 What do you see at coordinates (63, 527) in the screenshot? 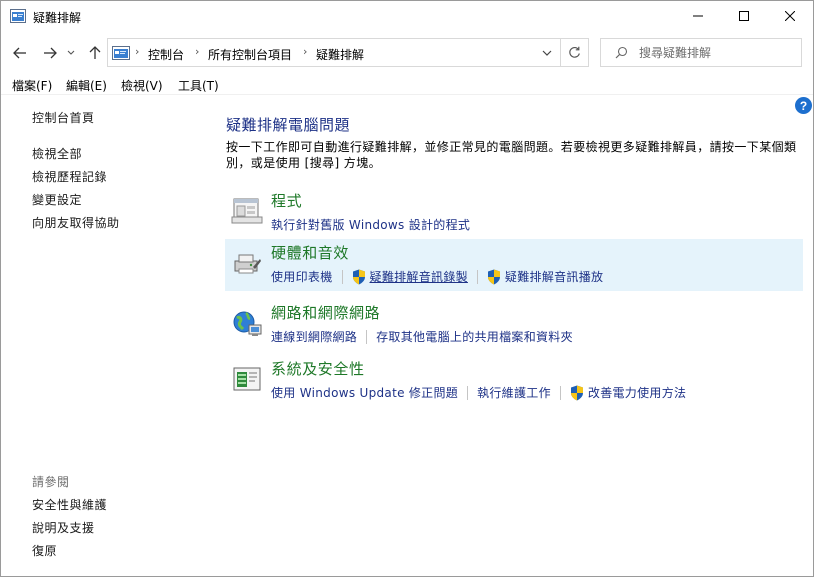
I see `see-also-help-support: 說明及支援` at bounding box center [63, 527].